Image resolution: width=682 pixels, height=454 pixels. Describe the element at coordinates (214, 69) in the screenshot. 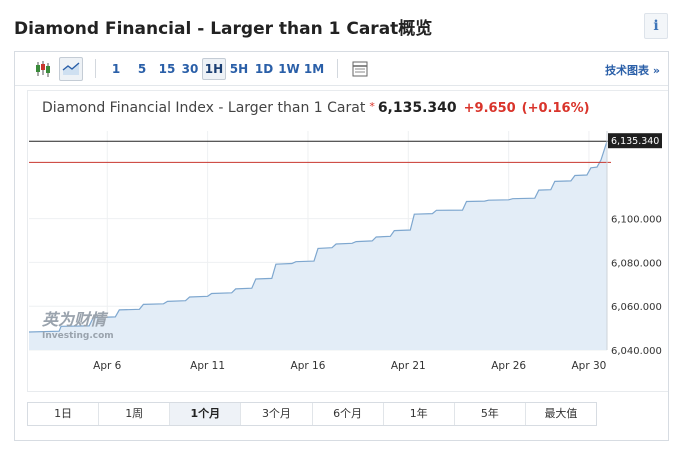

I see `interval-1h: 1H` at that location.